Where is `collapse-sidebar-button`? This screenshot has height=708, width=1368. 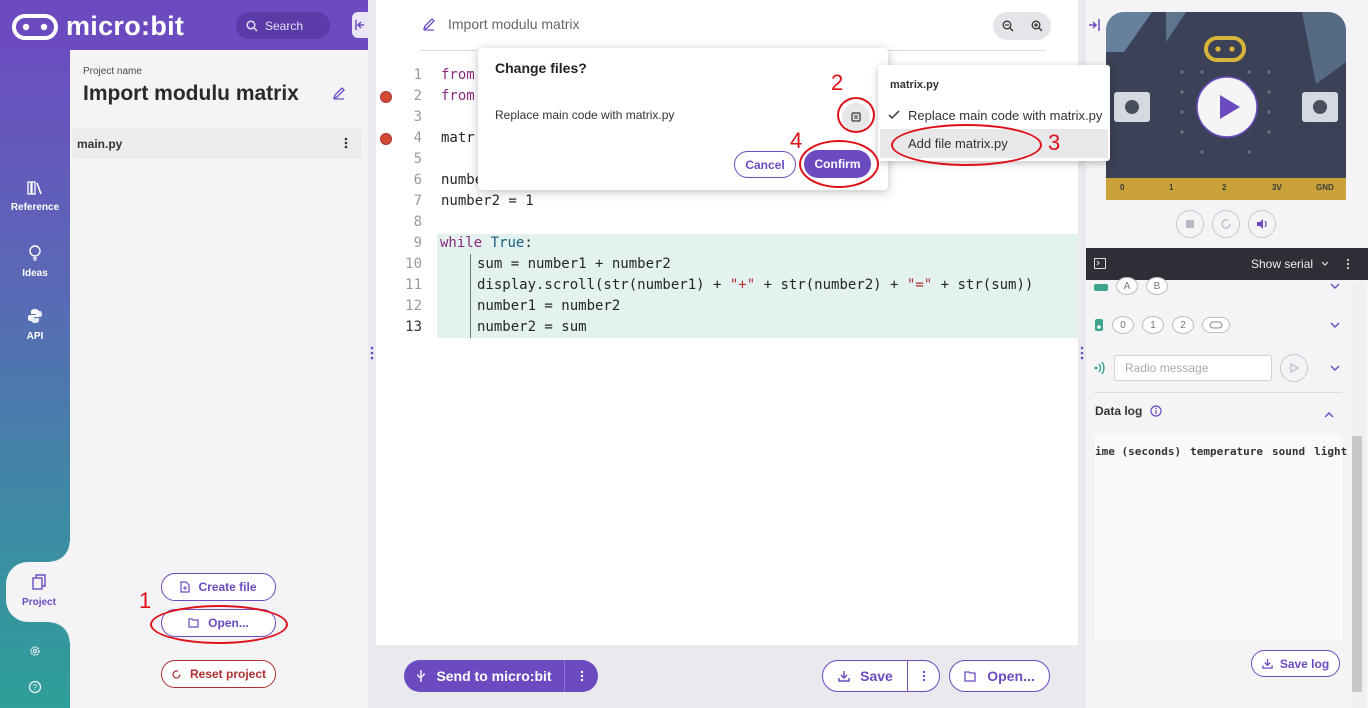 collapse-sidebar-button is located at coordinates (360, 25).